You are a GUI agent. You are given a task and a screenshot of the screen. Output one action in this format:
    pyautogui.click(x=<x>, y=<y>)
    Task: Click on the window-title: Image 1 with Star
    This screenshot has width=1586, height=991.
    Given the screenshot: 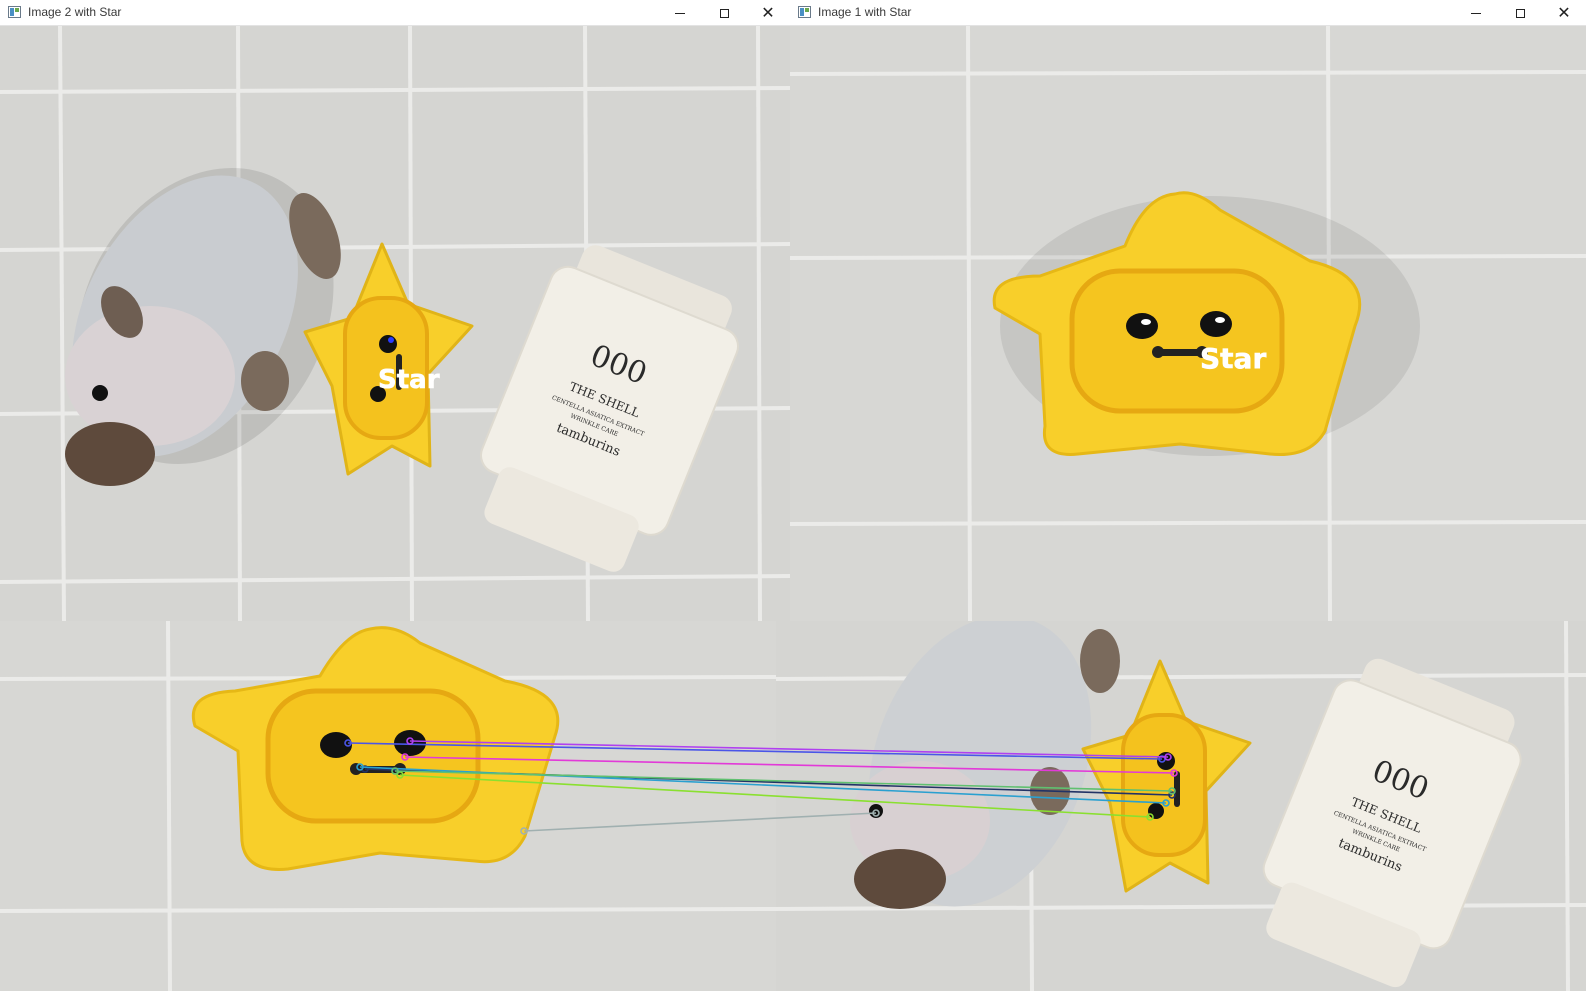 What is the action you would take?
    pyautogui.click(x=865, y=12)
    